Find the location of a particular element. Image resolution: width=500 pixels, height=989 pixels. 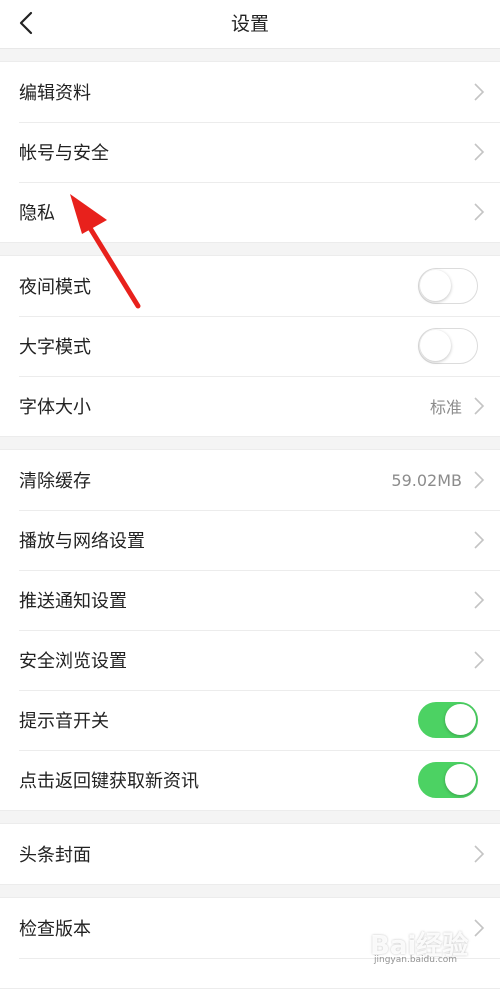

push-notification-item: 推送通知设置 is located at coordinates (250, 600).